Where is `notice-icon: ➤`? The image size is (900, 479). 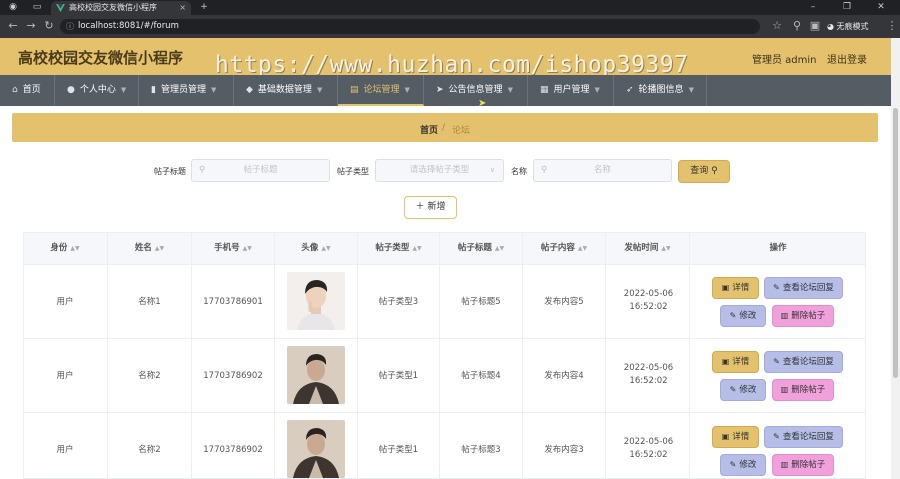 notice-icon: ➤ is located at coordinates (440, 90).